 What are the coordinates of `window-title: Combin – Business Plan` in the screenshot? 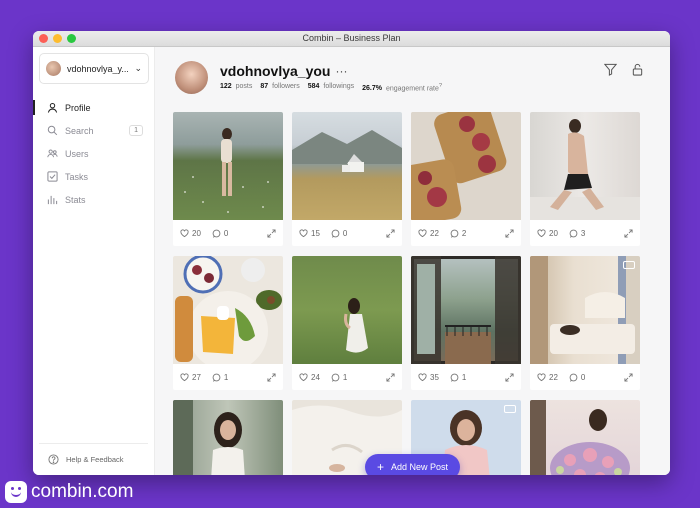 It's located at (351, 38).